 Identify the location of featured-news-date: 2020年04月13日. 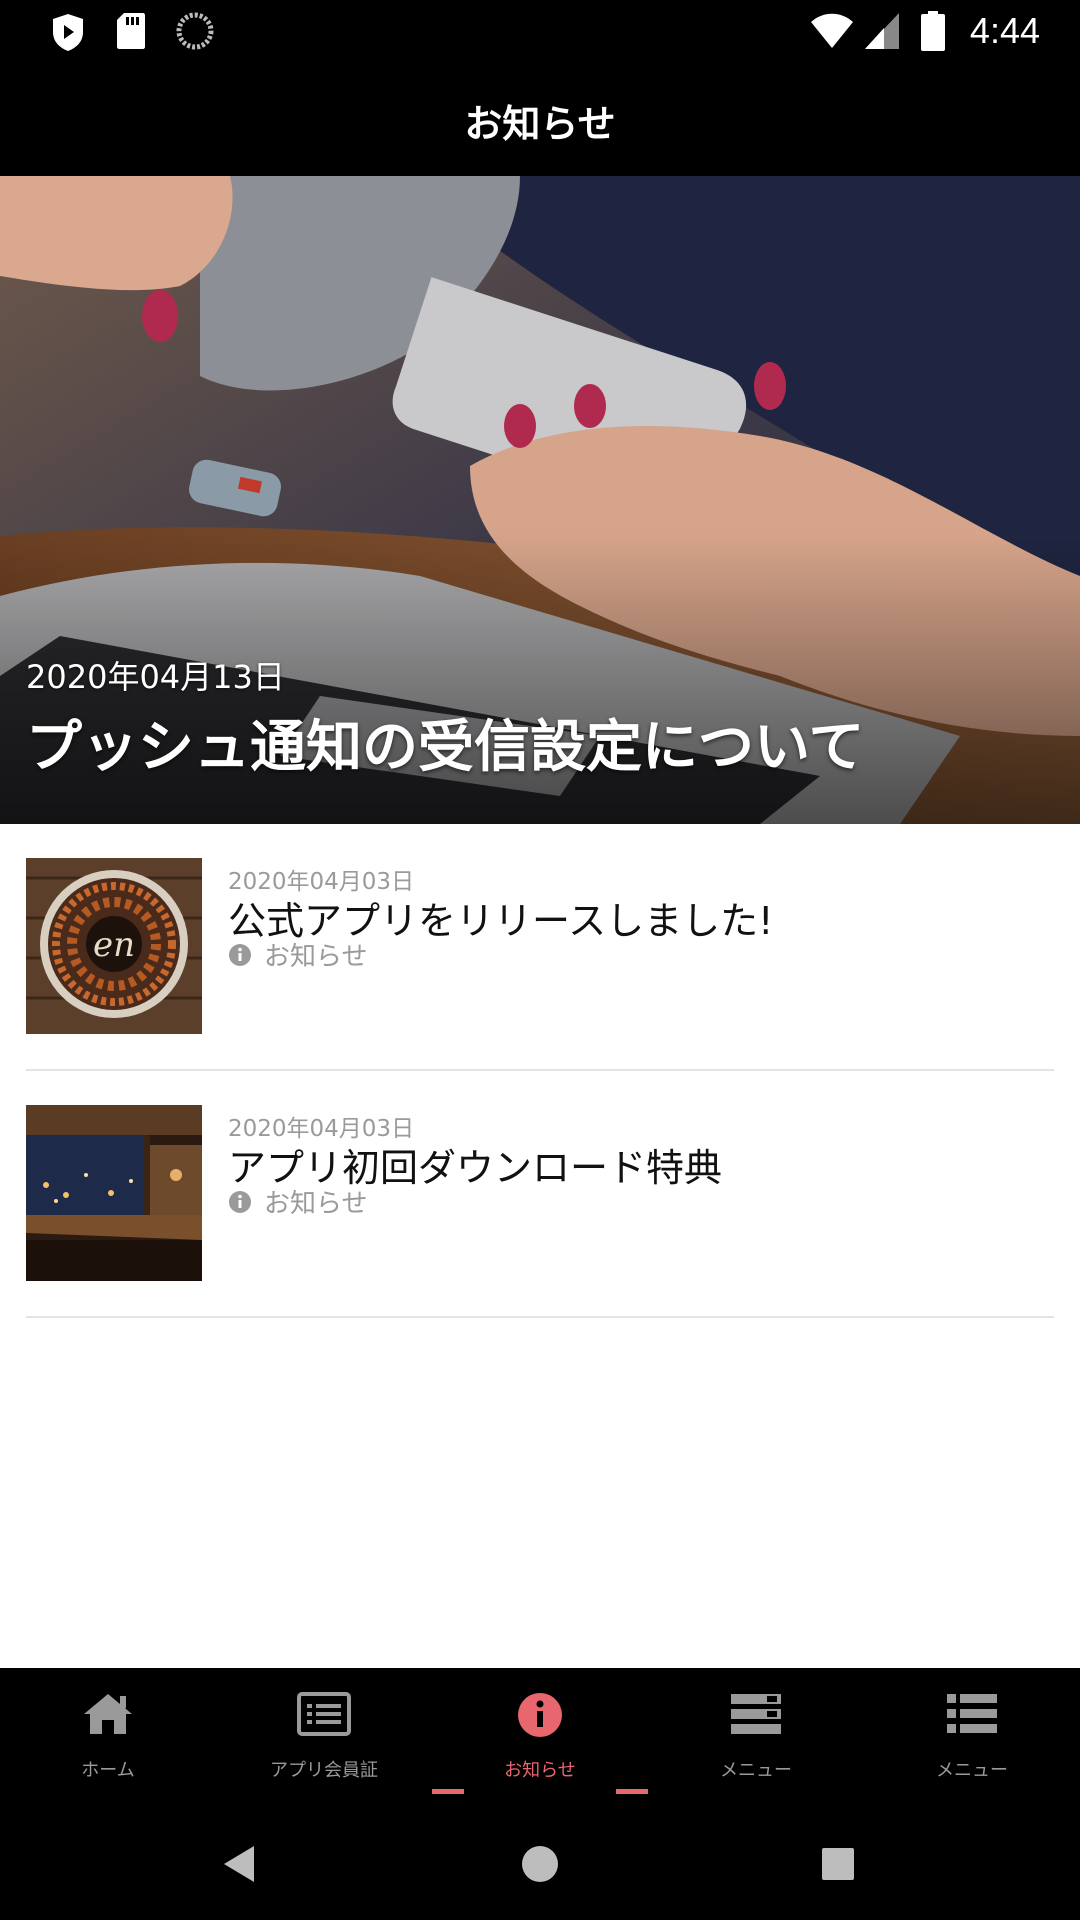
(155, 677).